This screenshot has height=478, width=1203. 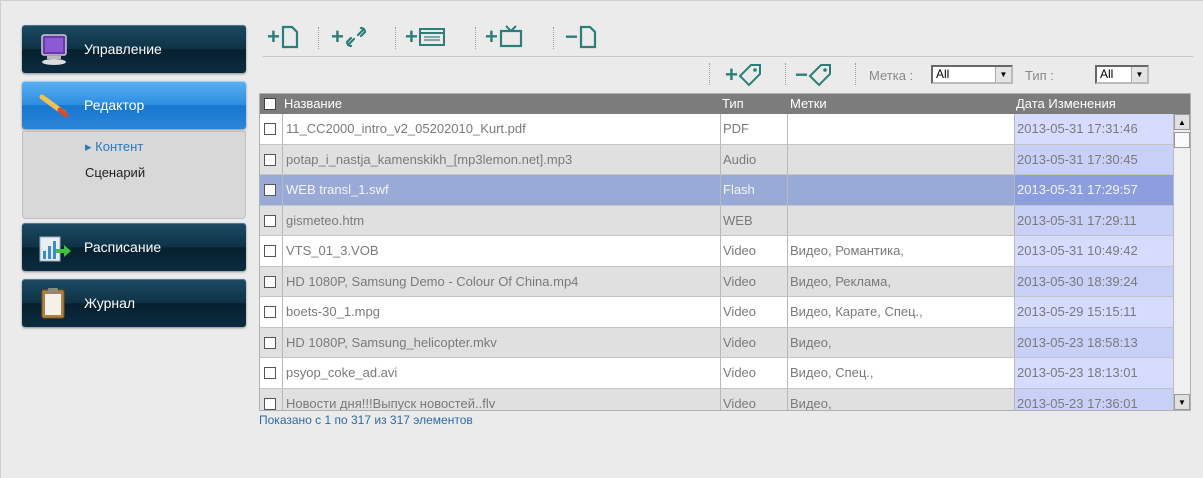 I want to click on cell-tags: Видео, Реклама,, so click(x=840, y=281).